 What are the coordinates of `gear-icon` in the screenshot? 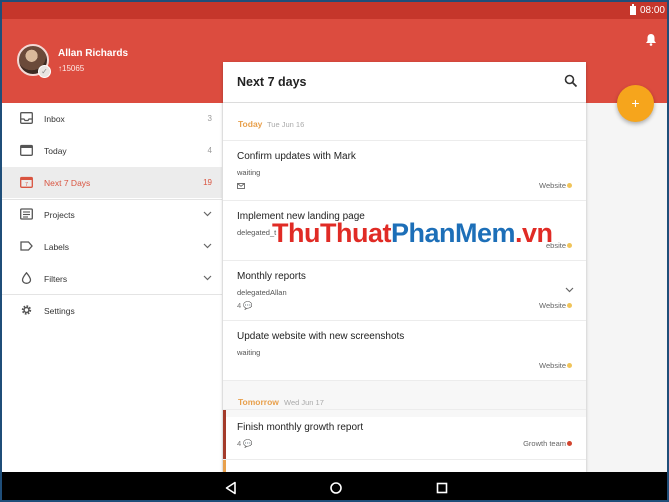 It's located at (26, 310).